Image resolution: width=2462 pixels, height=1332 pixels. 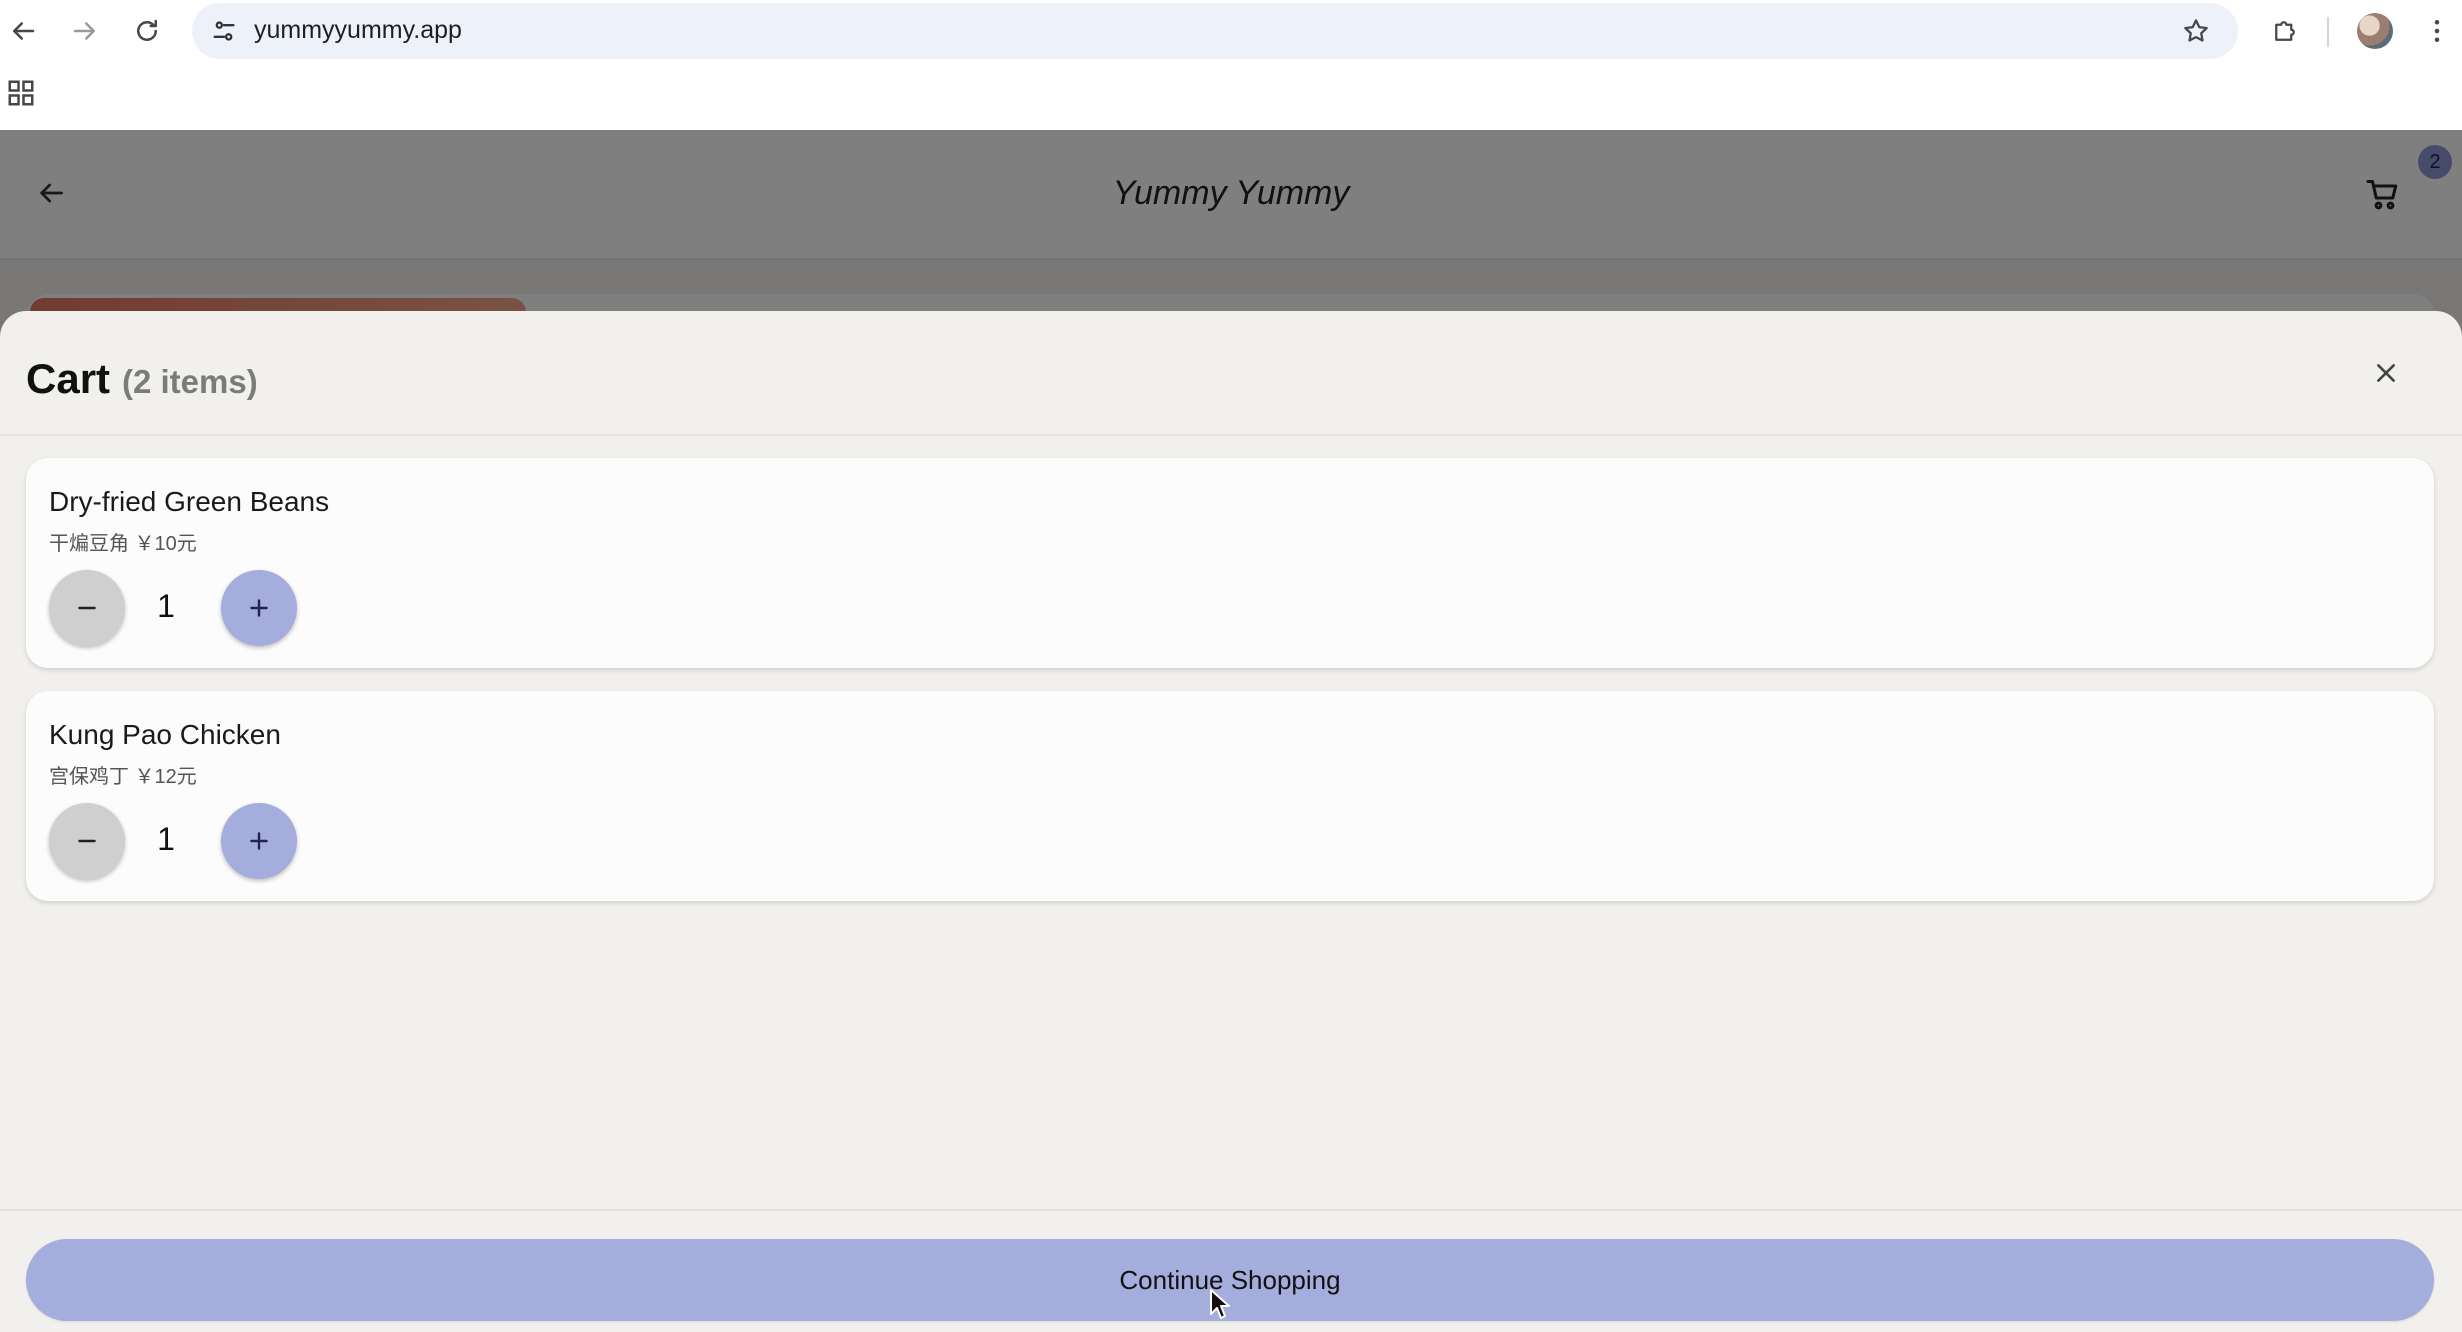 I want to click on cart-header: Cart (2 items), so click(x=1231, y=373).